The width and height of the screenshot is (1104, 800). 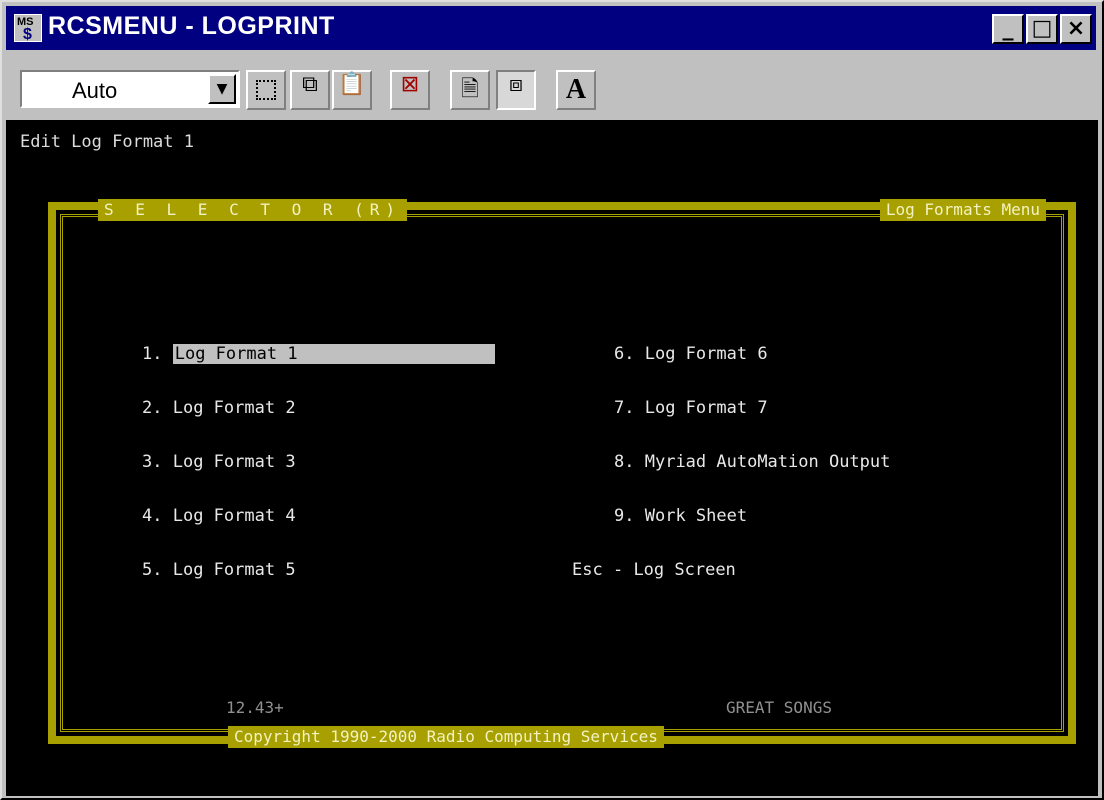 What do you see at coordinates (107, 142) in the screenshot?
I see `status-line: Edit Log Format 1` at bounding box center [107, 142].